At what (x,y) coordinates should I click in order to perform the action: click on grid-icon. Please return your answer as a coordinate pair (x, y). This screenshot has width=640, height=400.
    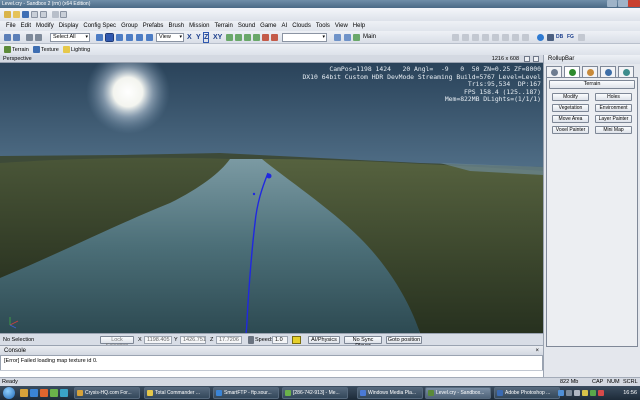
    Looking at the image, I should click on (238, 37).